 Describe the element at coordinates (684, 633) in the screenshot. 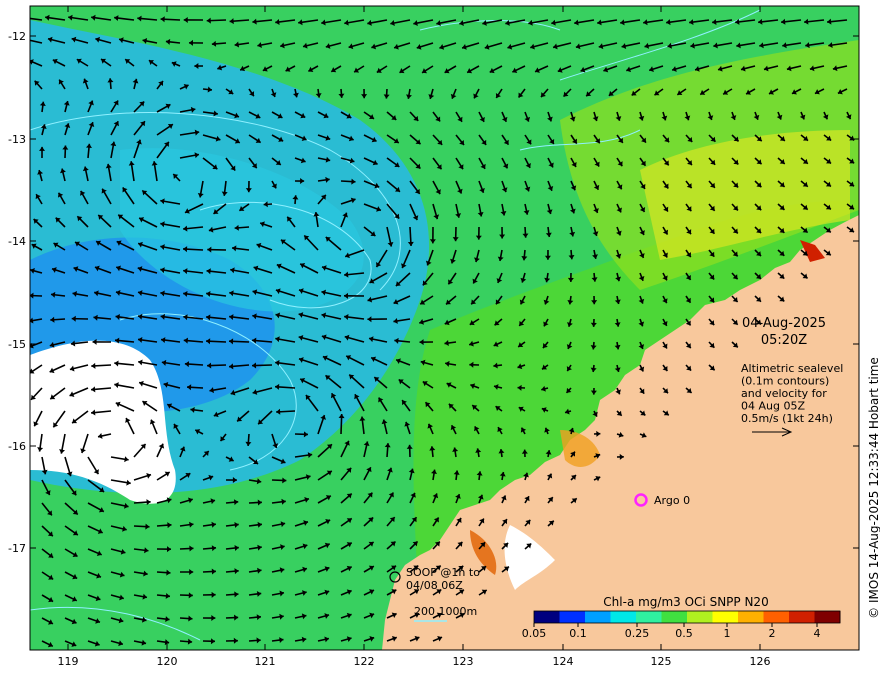

I see `colorbar-tick-label: 0.5` at that location.